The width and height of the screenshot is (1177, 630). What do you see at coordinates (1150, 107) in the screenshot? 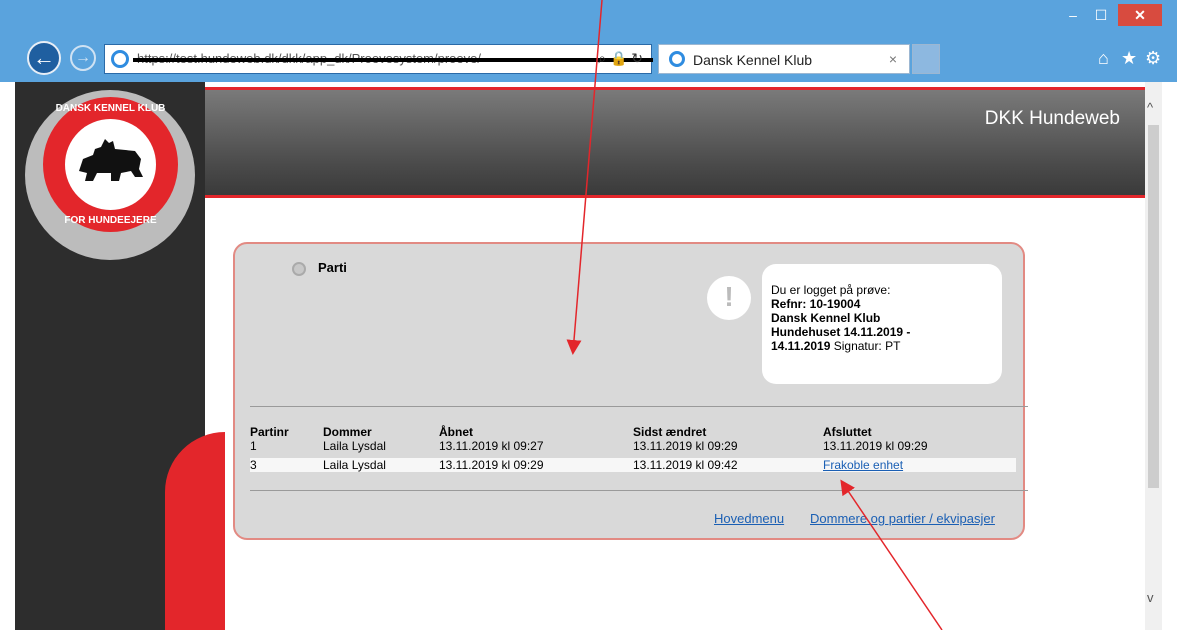
I see `scroll-up-icon: ^` at bounding box center [1150, 107].